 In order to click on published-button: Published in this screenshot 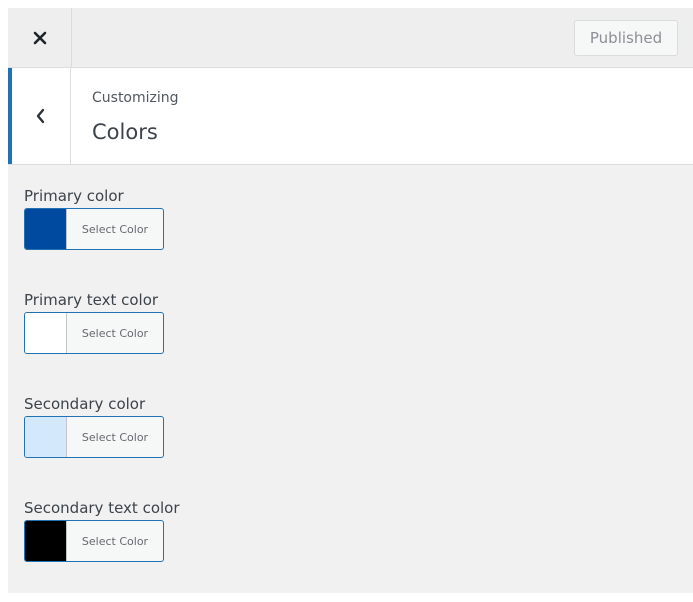, I will do `click(626, 38)`.